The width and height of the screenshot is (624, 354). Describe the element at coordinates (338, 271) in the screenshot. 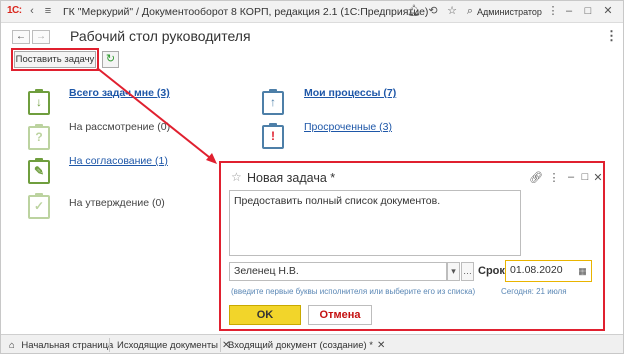

I see `assignee-field: Зеленец Н.В.` at that location.